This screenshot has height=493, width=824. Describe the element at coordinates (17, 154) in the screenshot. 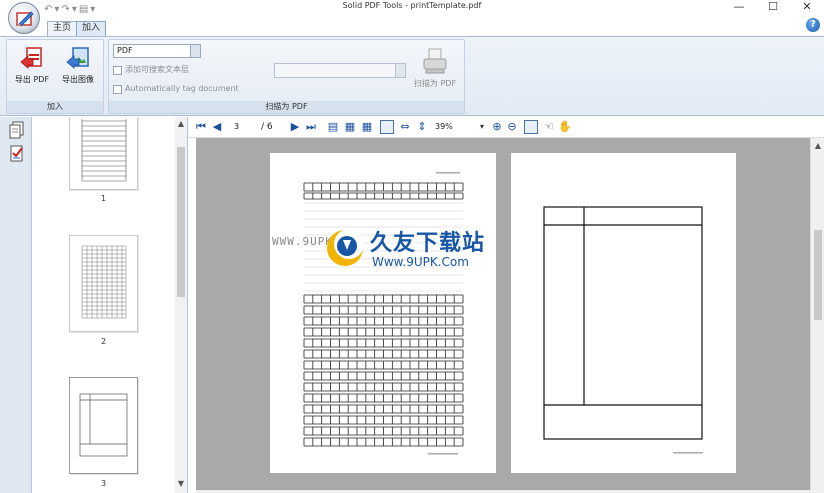

I see `bookmarks-panel-icon` at that location.